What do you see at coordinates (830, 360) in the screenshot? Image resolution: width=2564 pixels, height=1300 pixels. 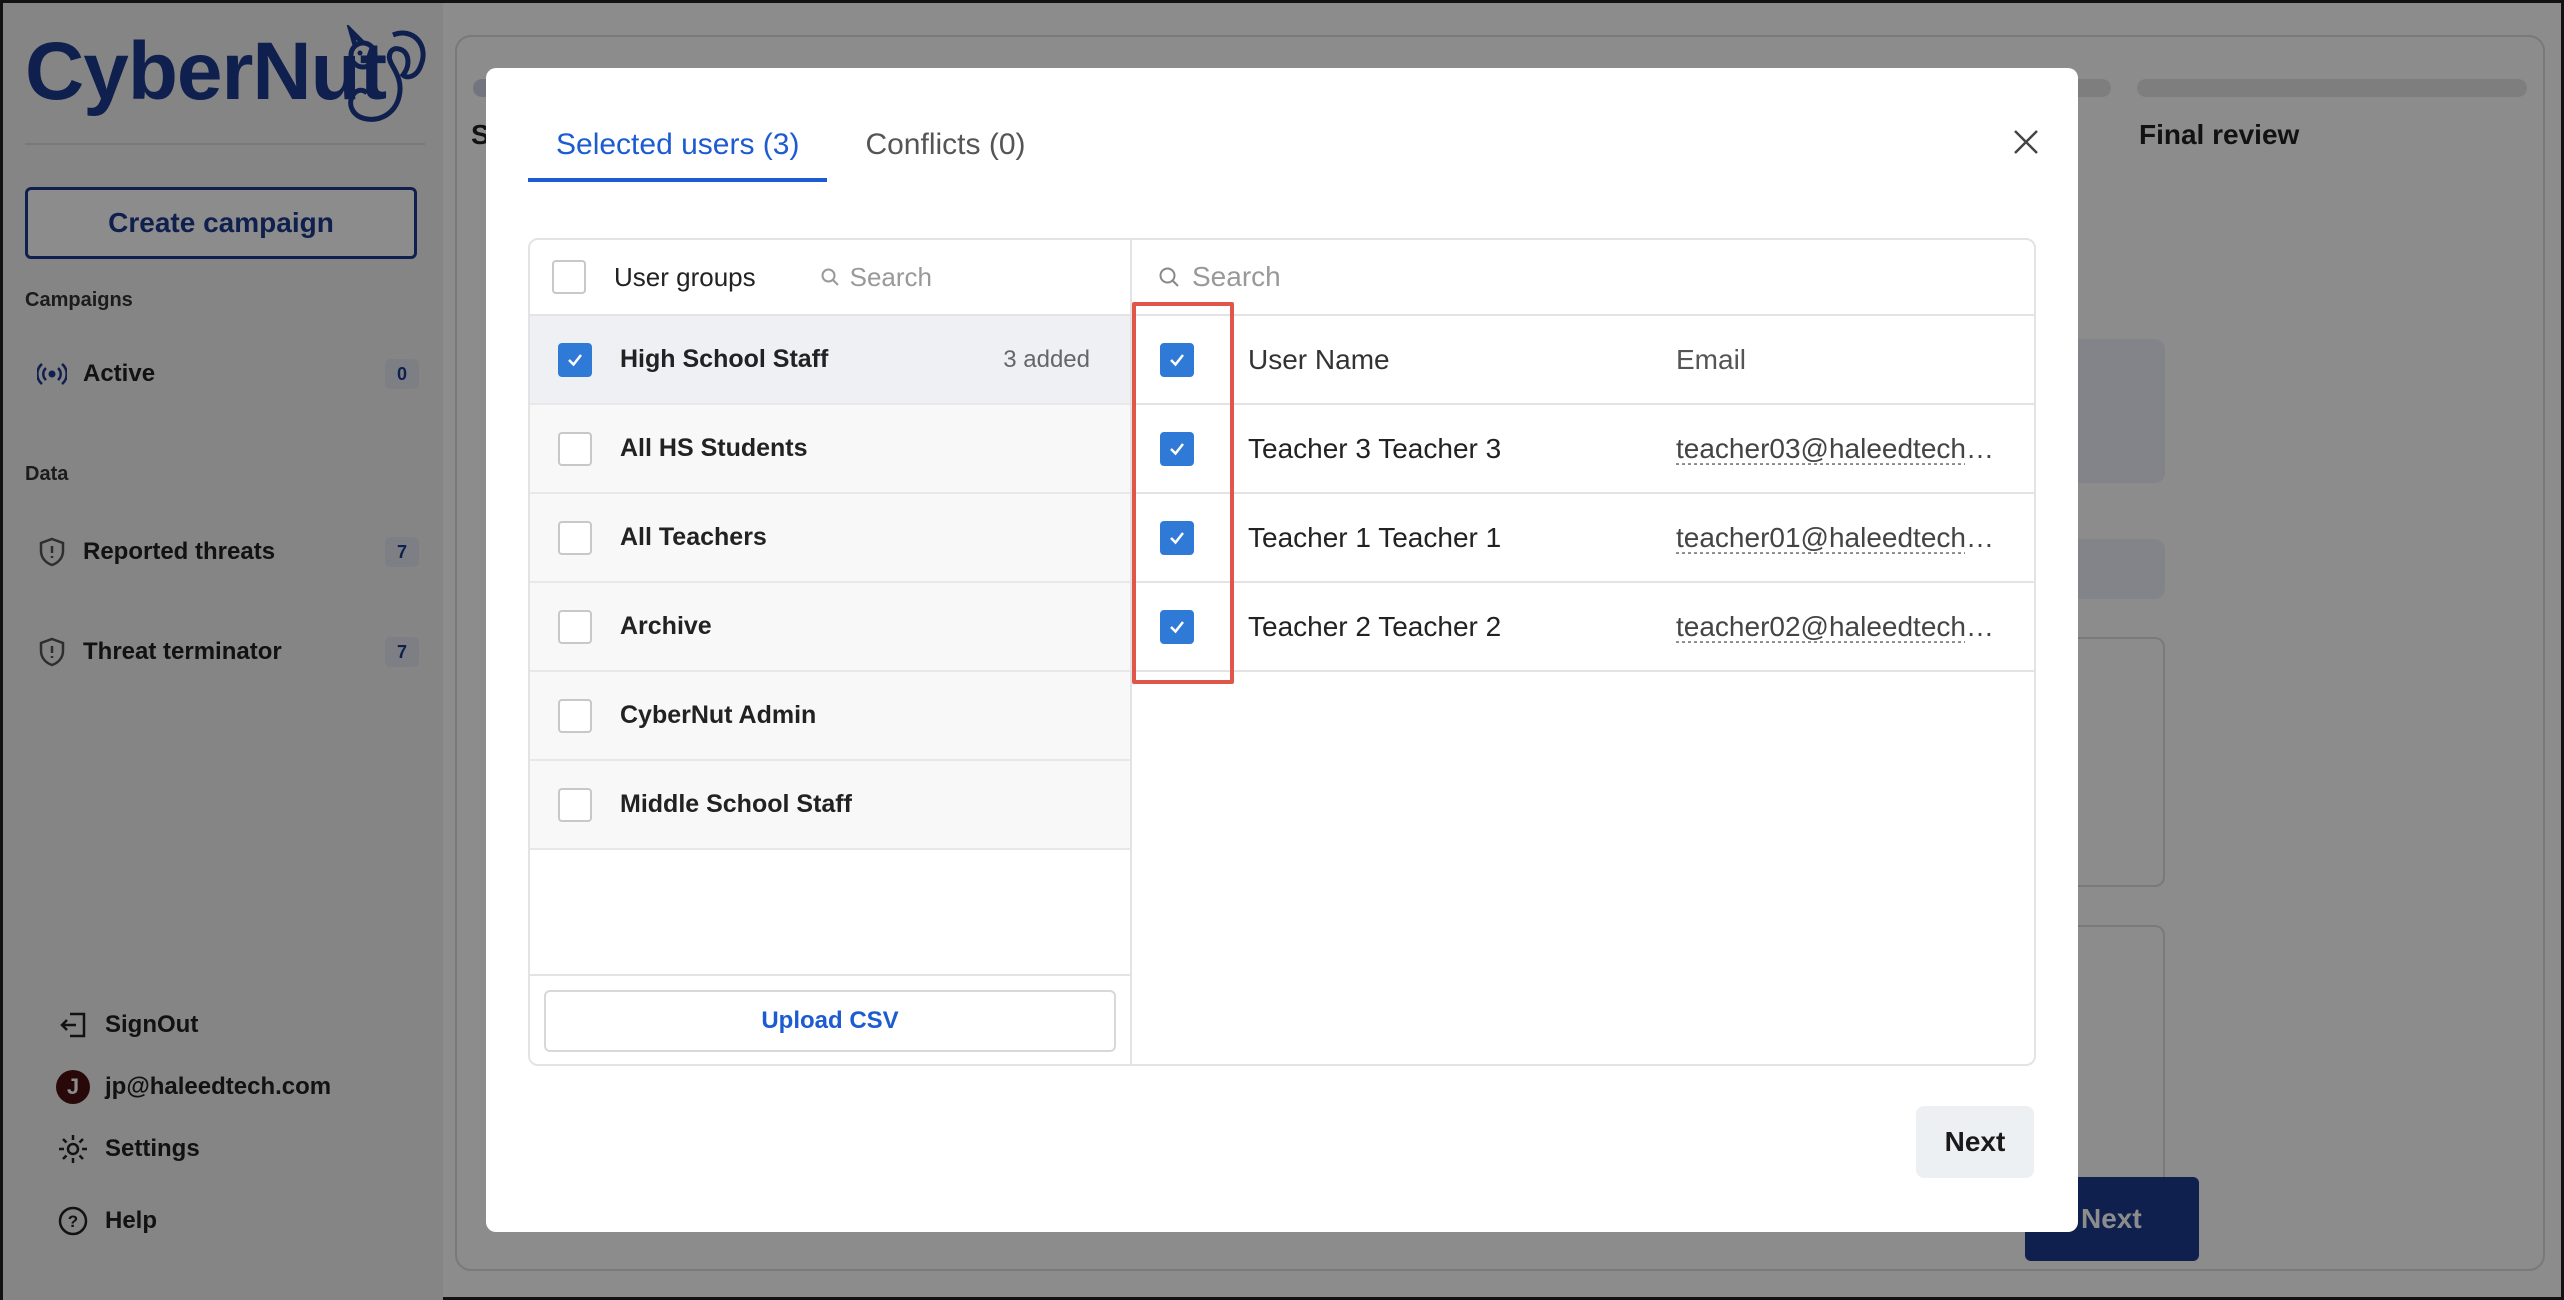 I see `group-row-high-school-staff: High School Staff 3 added` at bounding box center [830, 360].